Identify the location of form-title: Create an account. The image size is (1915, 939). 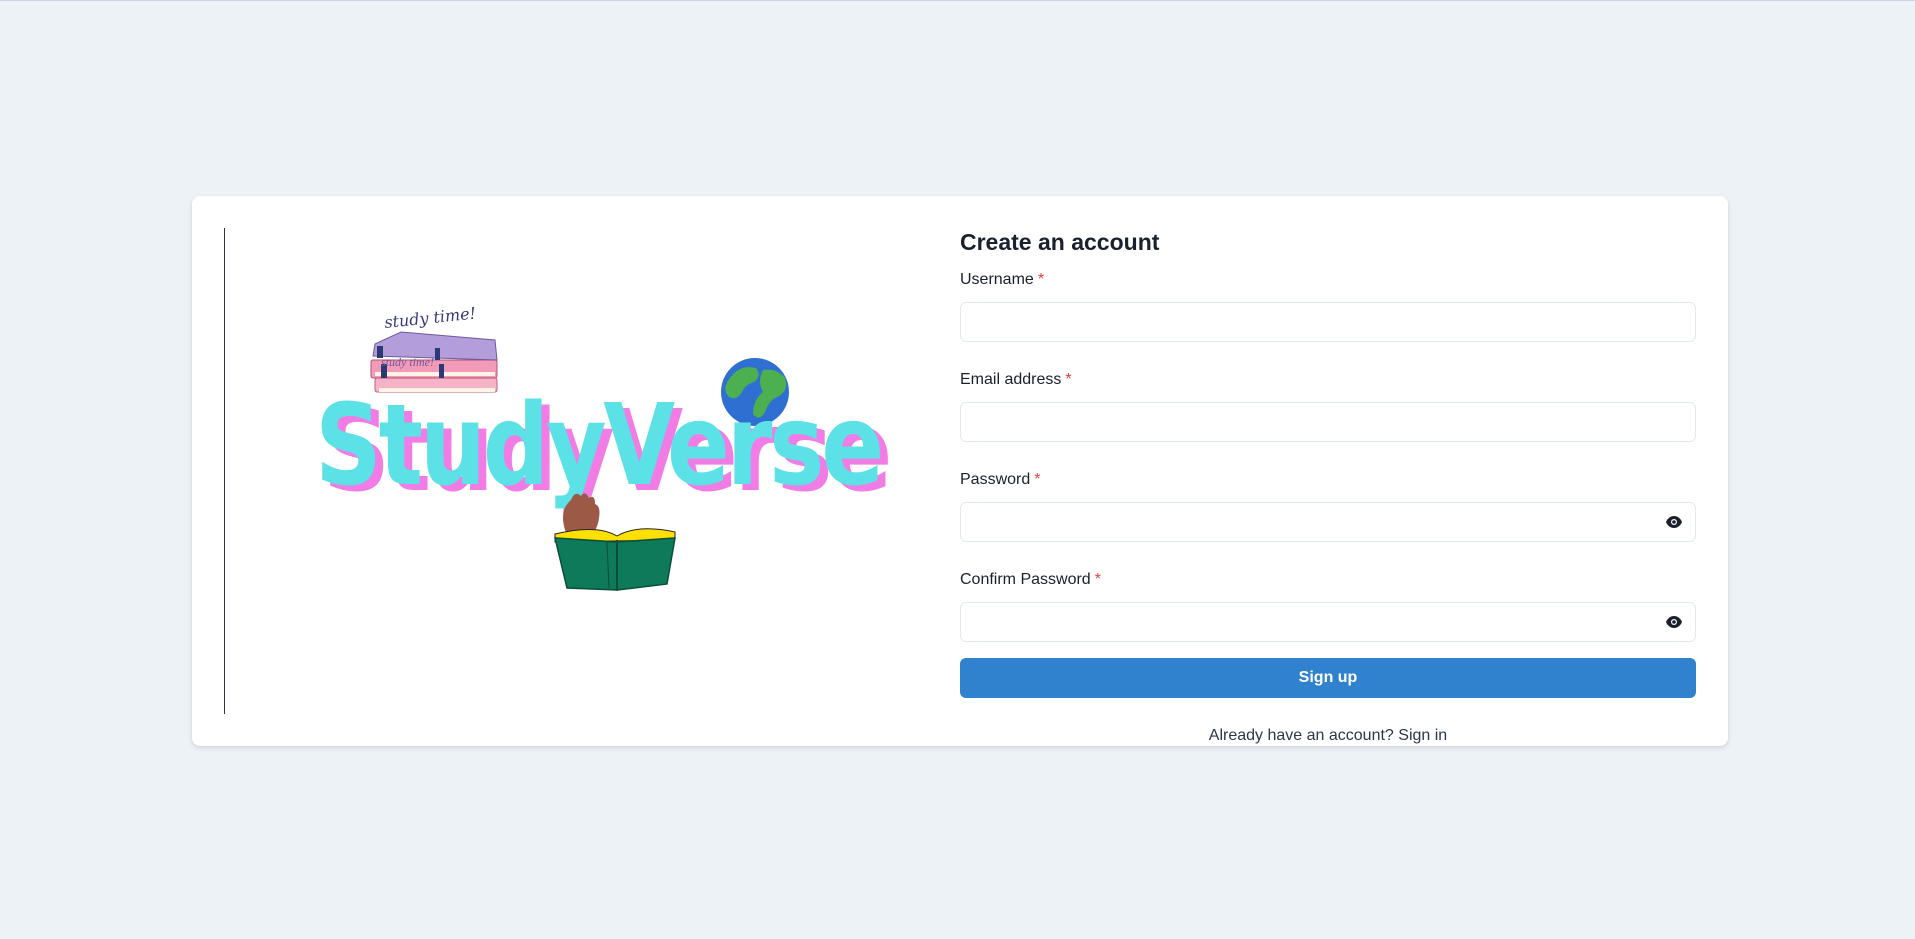
(1060, 242).